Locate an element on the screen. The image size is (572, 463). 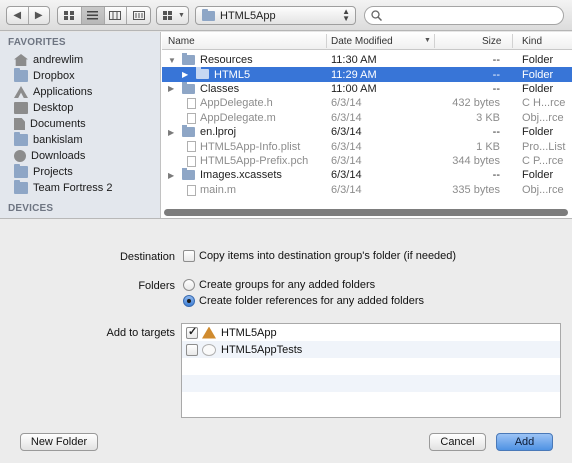
sidebar-item-label: Projects is located at coordinates (53, 172).